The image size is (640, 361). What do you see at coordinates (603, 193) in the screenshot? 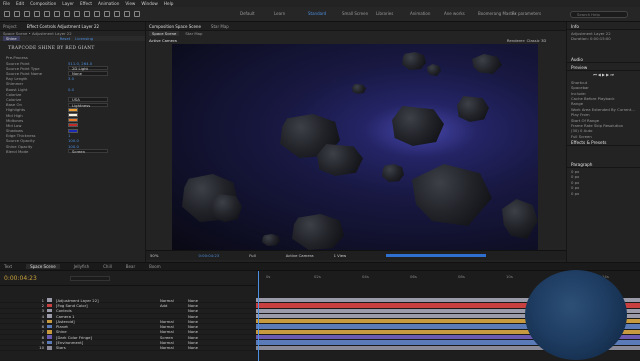
I see `paragraph-value: 0 px` at bounding box center [603, 193].